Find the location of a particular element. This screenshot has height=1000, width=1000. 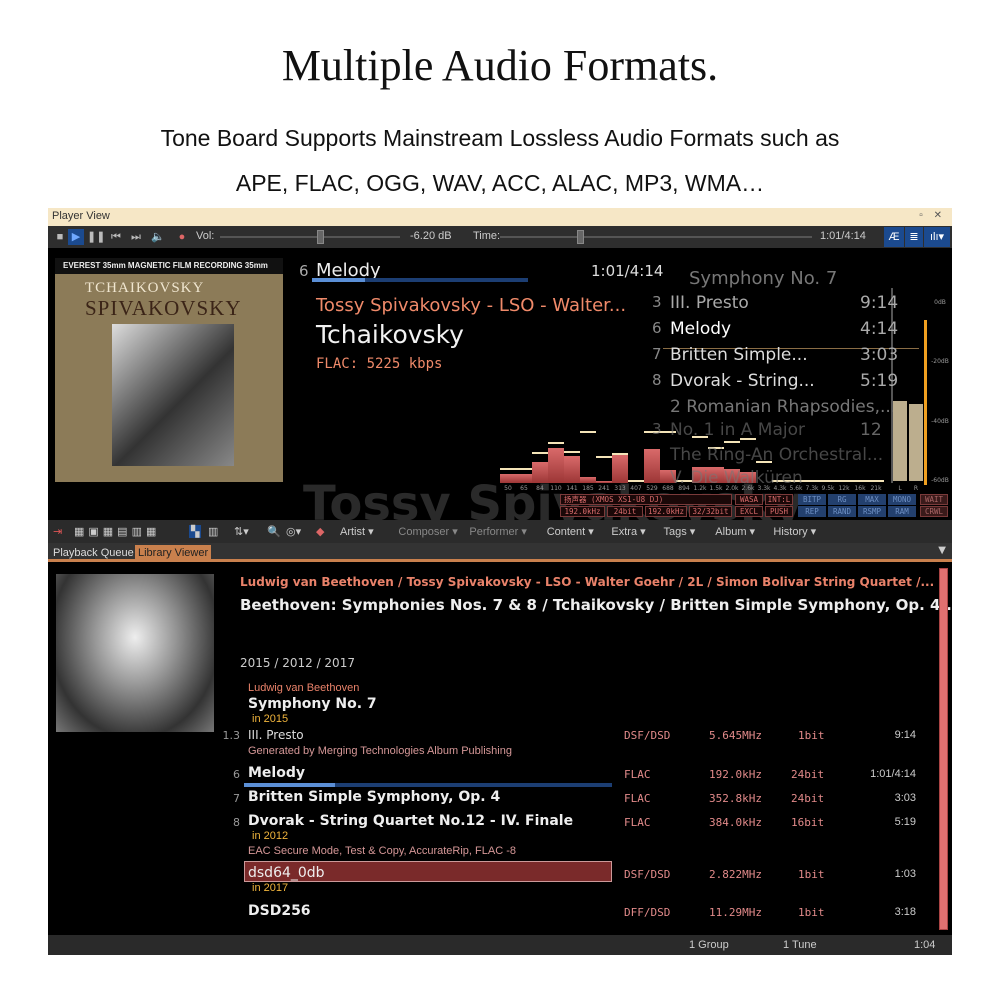

filter-icon: ◎▾ is located at coordinates (293, 531).